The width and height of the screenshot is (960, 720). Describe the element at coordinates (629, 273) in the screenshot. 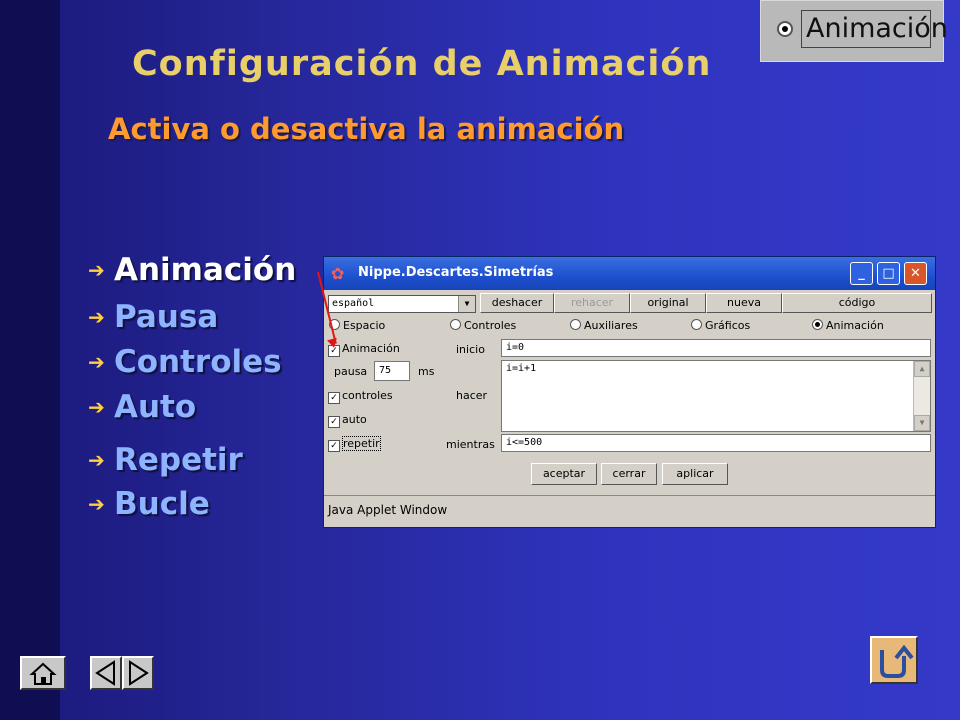

I see `window-titlebar: ✿ Nippe.Descartes.Simetrías _ □ ✕` at that location.